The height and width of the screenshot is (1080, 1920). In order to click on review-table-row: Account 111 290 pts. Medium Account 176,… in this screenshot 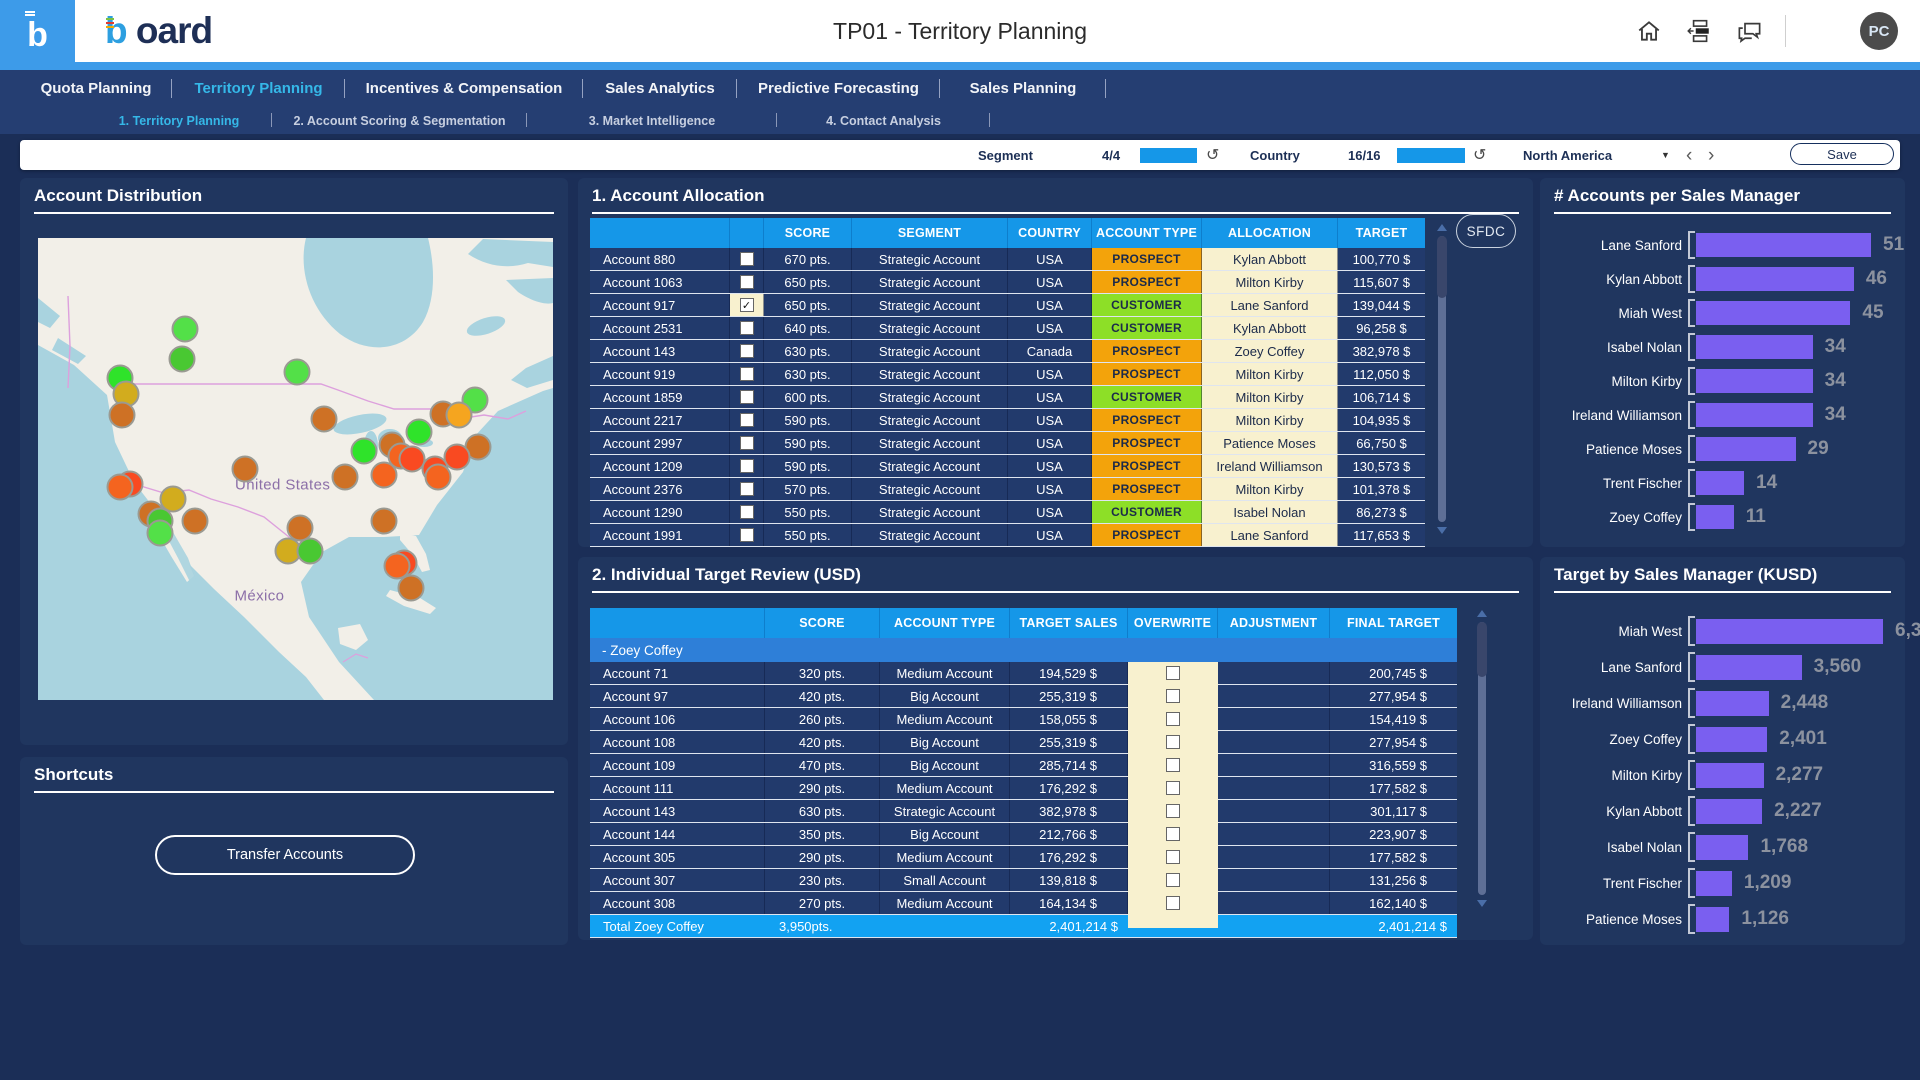, I will do `click(1023, 788)`.